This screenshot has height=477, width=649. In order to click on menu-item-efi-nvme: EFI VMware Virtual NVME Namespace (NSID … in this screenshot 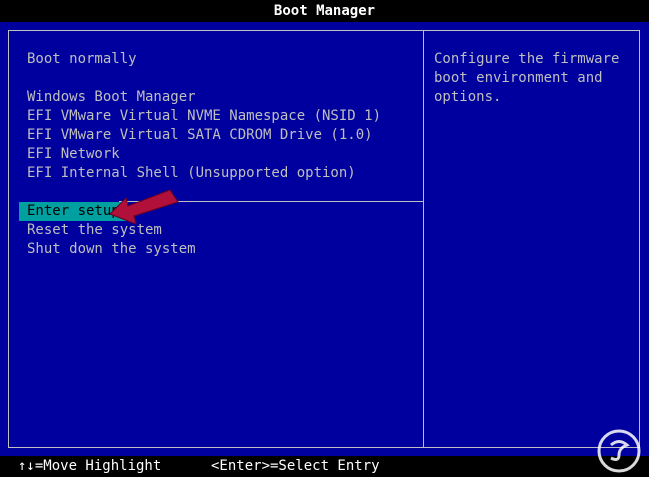, I will do `click(204, 116)`.